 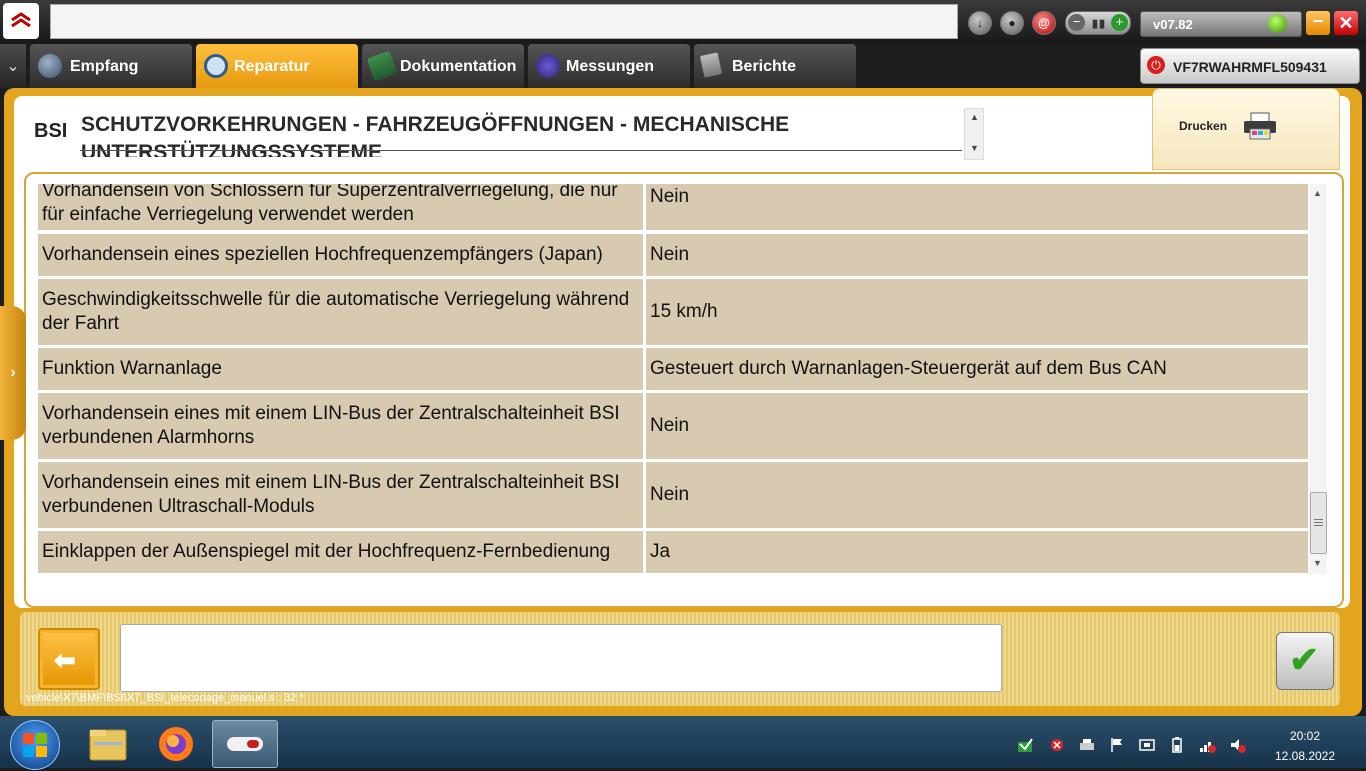 I want to click on param-value-cell: 15 km/h, so click(x=977, y=312).